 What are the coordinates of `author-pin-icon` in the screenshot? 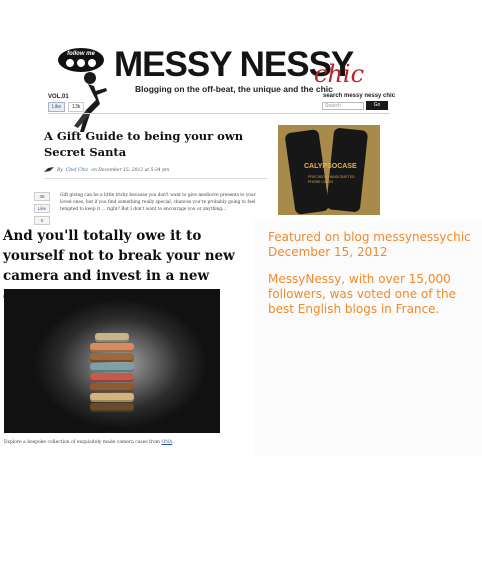 It's located at (49, 169).